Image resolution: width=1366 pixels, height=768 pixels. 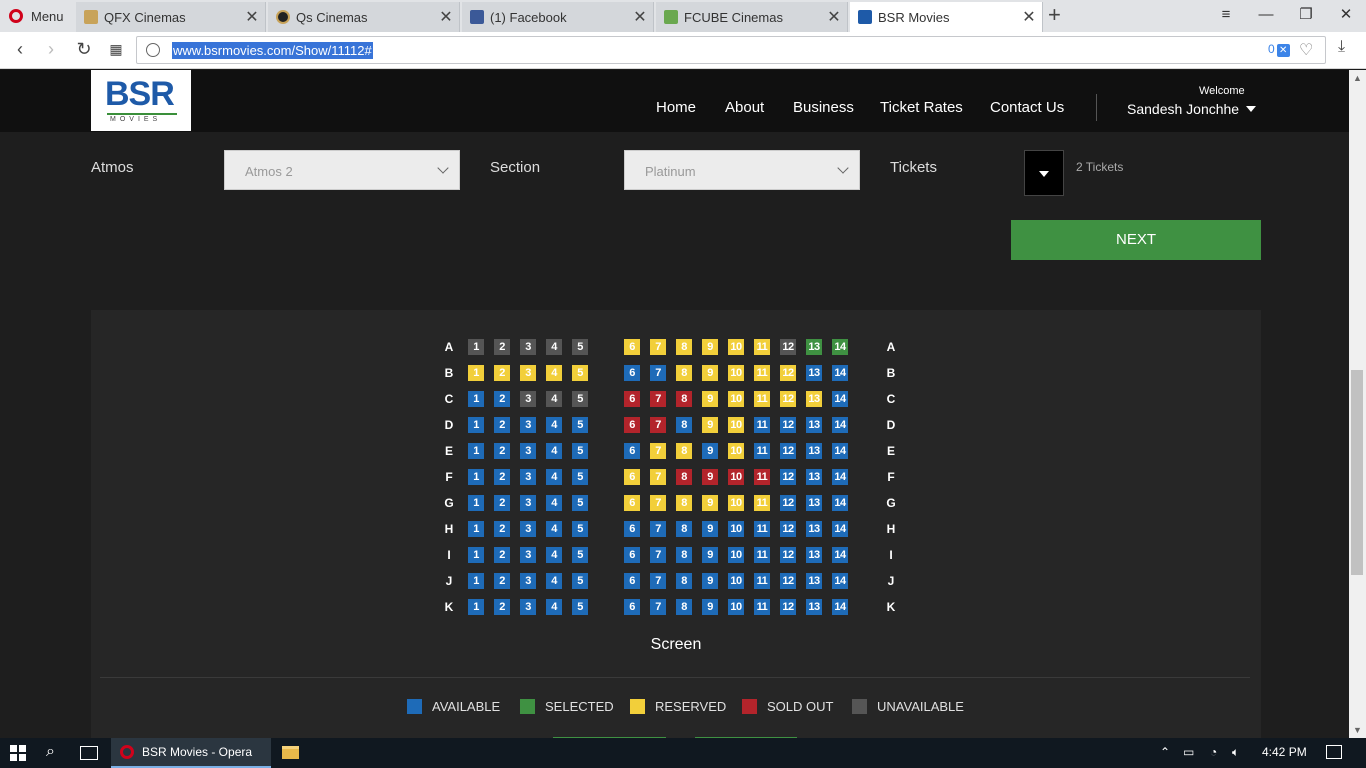 What do you see at coordinates (1226, 15) in the screenshot?
I see `tab-menu-icon: ≡` at bounding box center [1226, 15].